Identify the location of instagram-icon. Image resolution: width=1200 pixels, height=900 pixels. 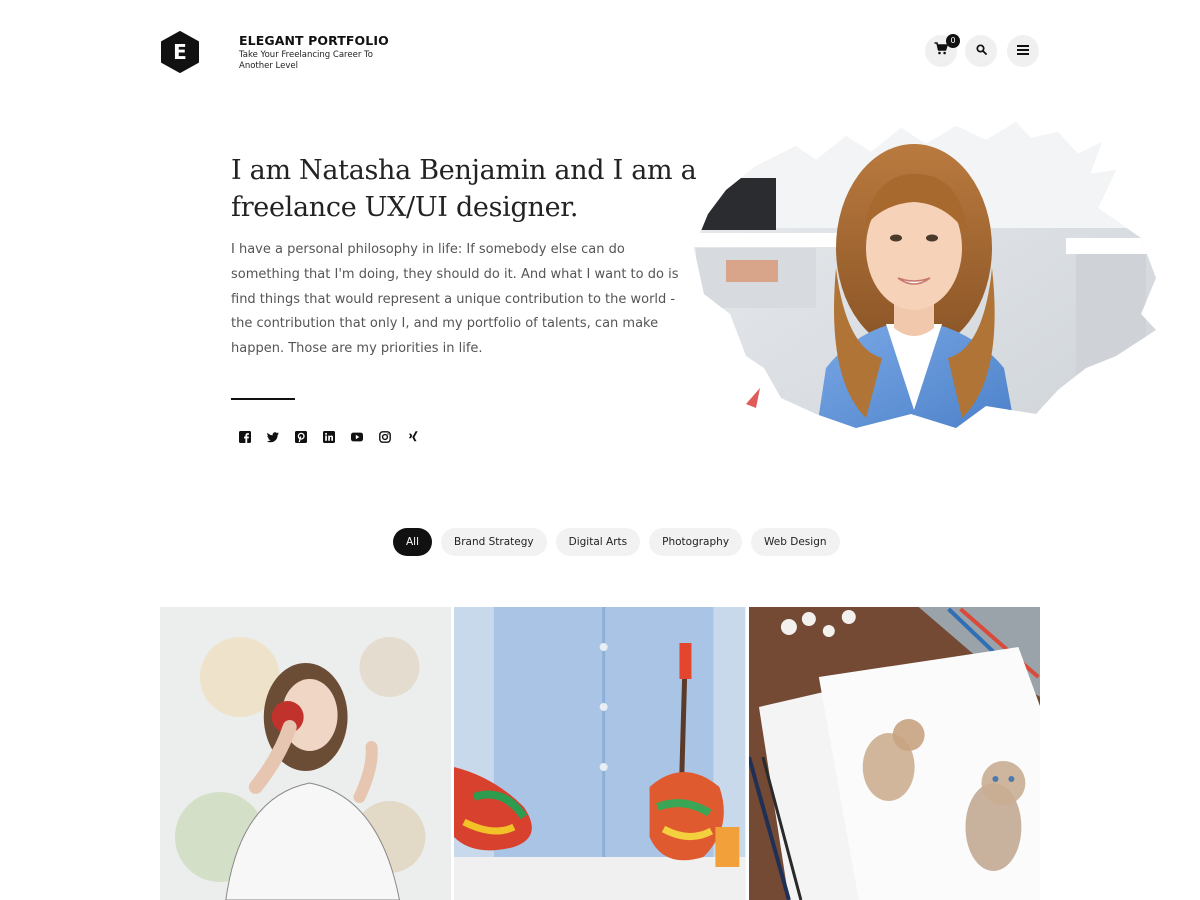
(385, 437).